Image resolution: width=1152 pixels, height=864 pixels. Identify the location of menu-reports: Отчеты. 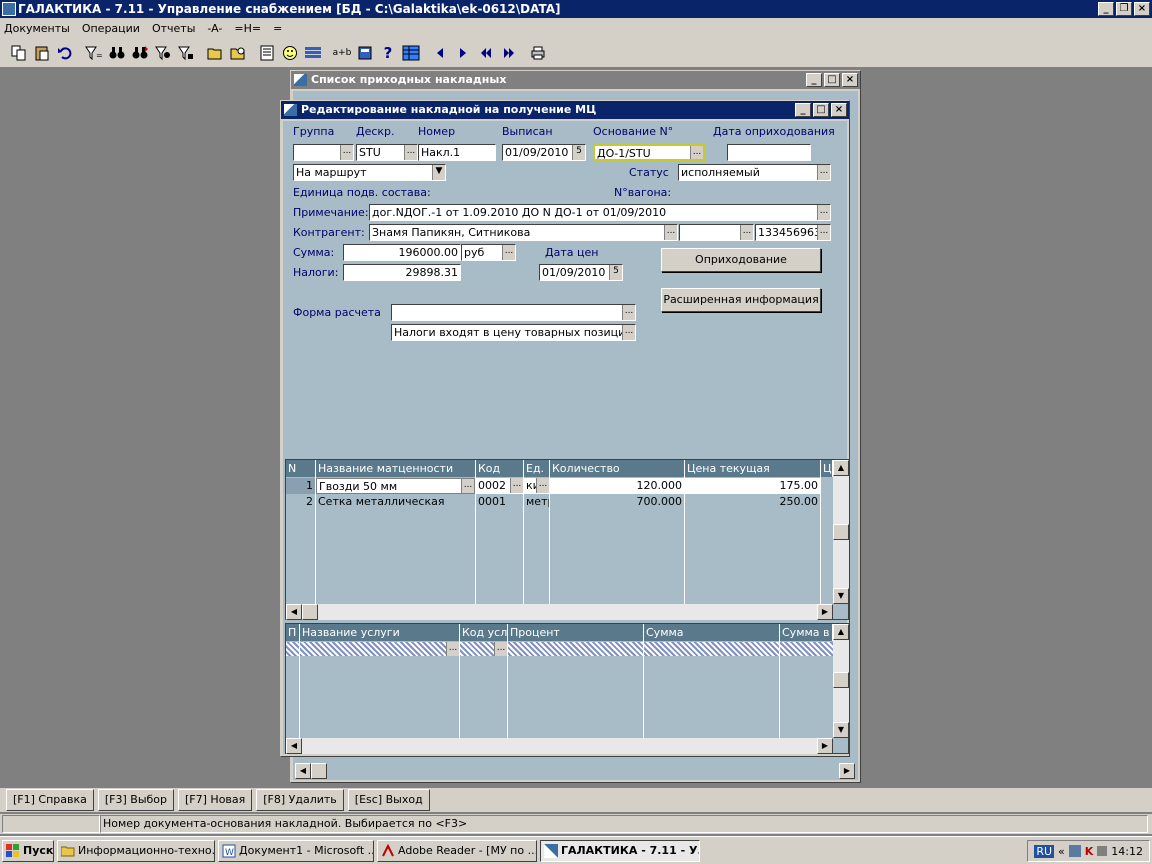
(173, 28).